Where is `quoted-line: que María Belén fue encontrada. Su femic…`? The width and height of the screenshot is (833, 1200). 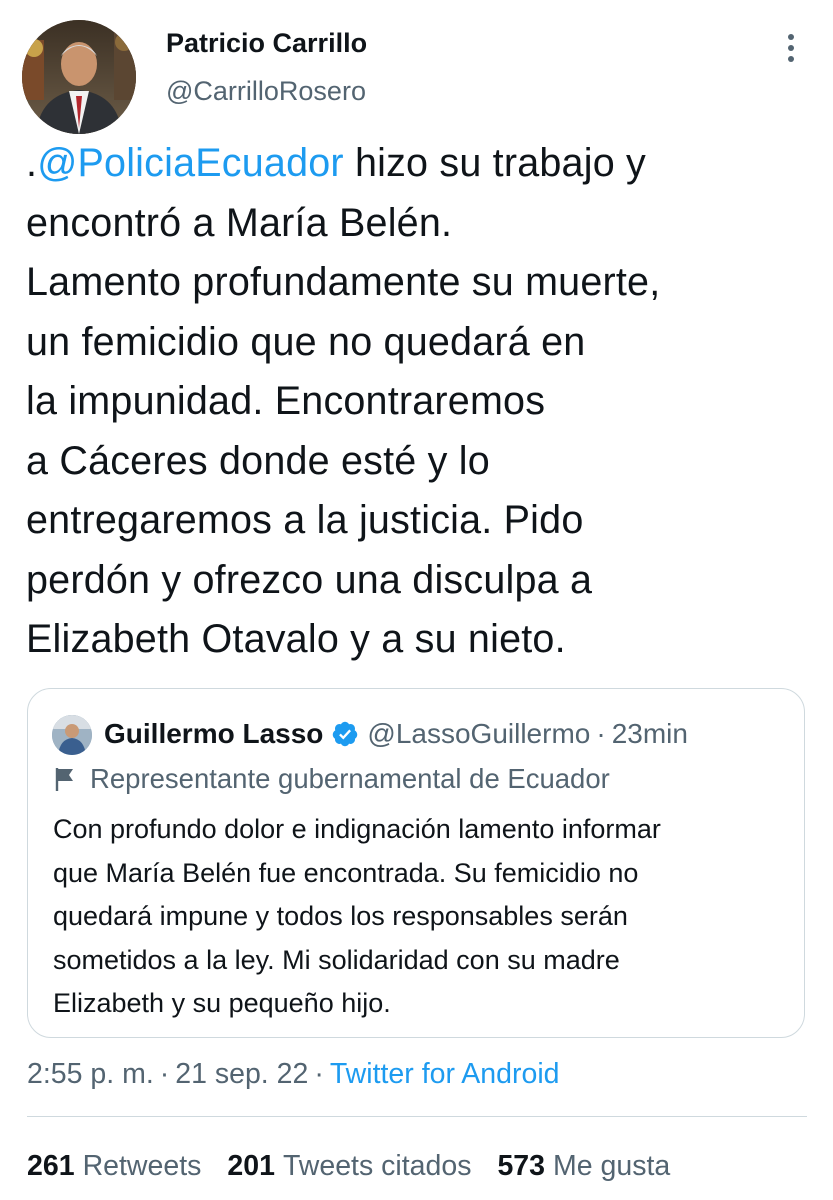 quoted-line: que María Belén fue encontrada. Su femic… is located at coordinates (346, 872).